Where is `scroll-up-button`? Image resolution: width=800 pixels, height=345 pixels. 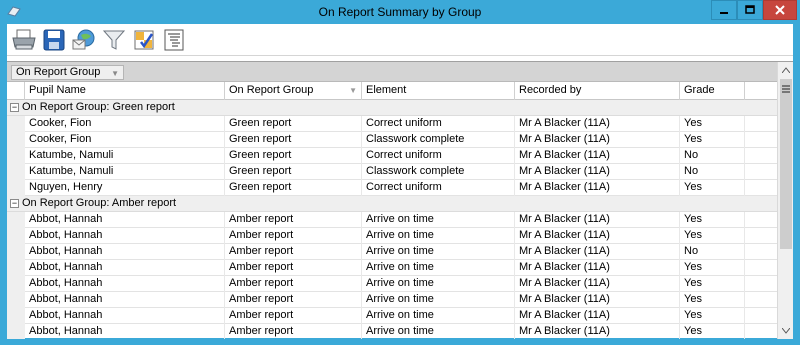 scroll-up-button is located at coordinates (786, 70).